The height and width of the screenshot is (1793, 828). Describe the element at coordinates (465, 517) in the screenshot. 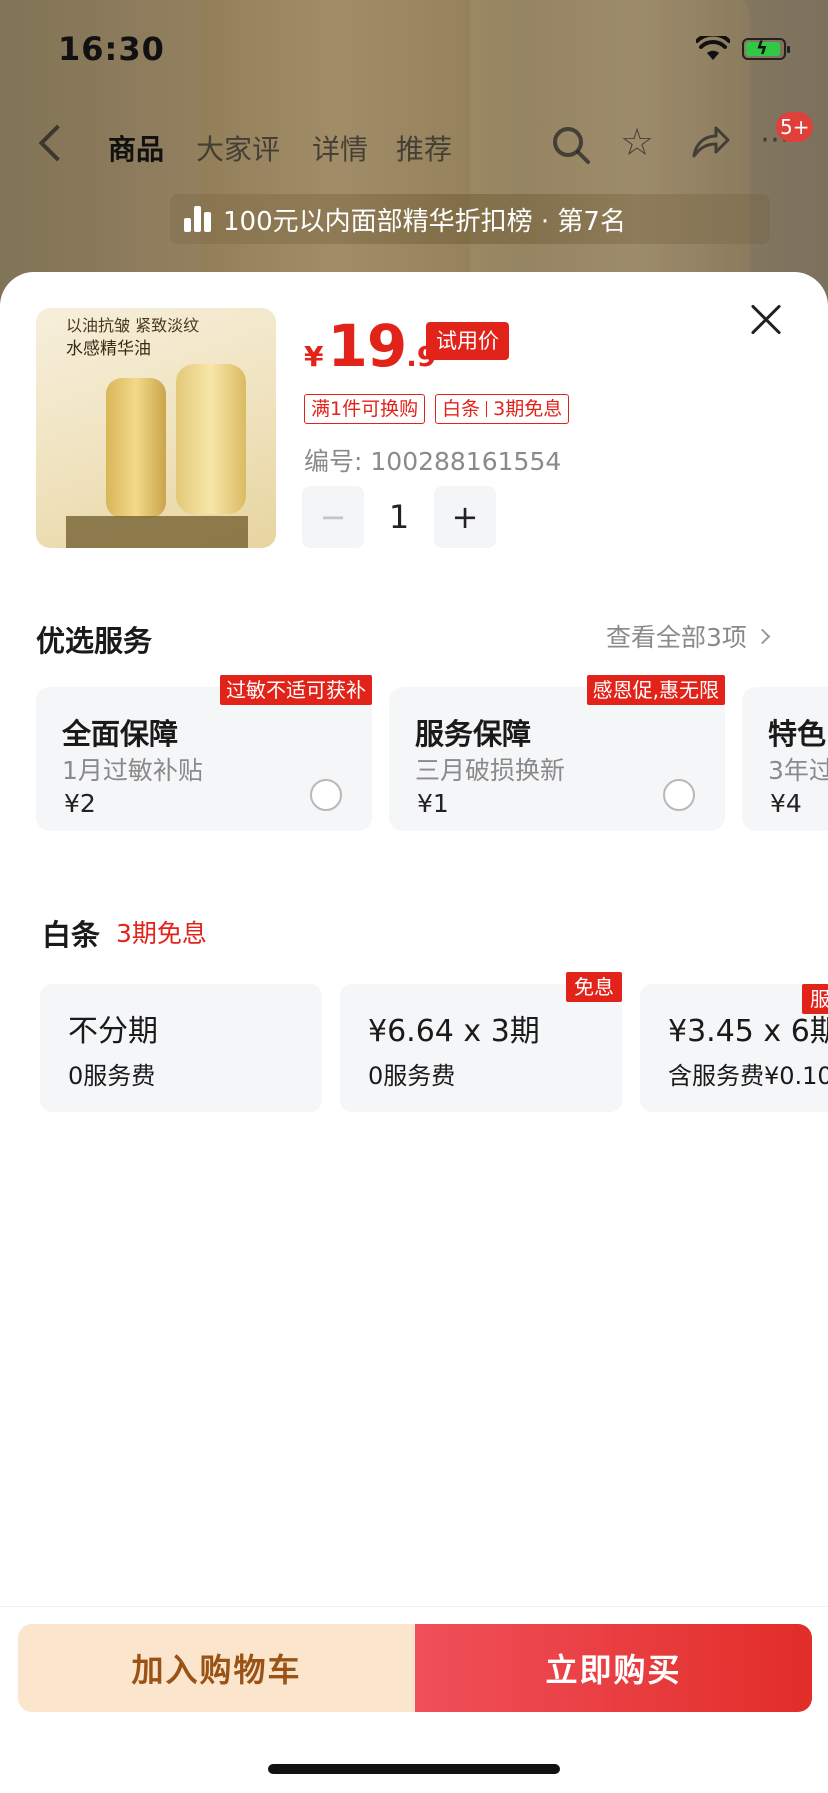

I see `increase-quantity-button: +` at that location.